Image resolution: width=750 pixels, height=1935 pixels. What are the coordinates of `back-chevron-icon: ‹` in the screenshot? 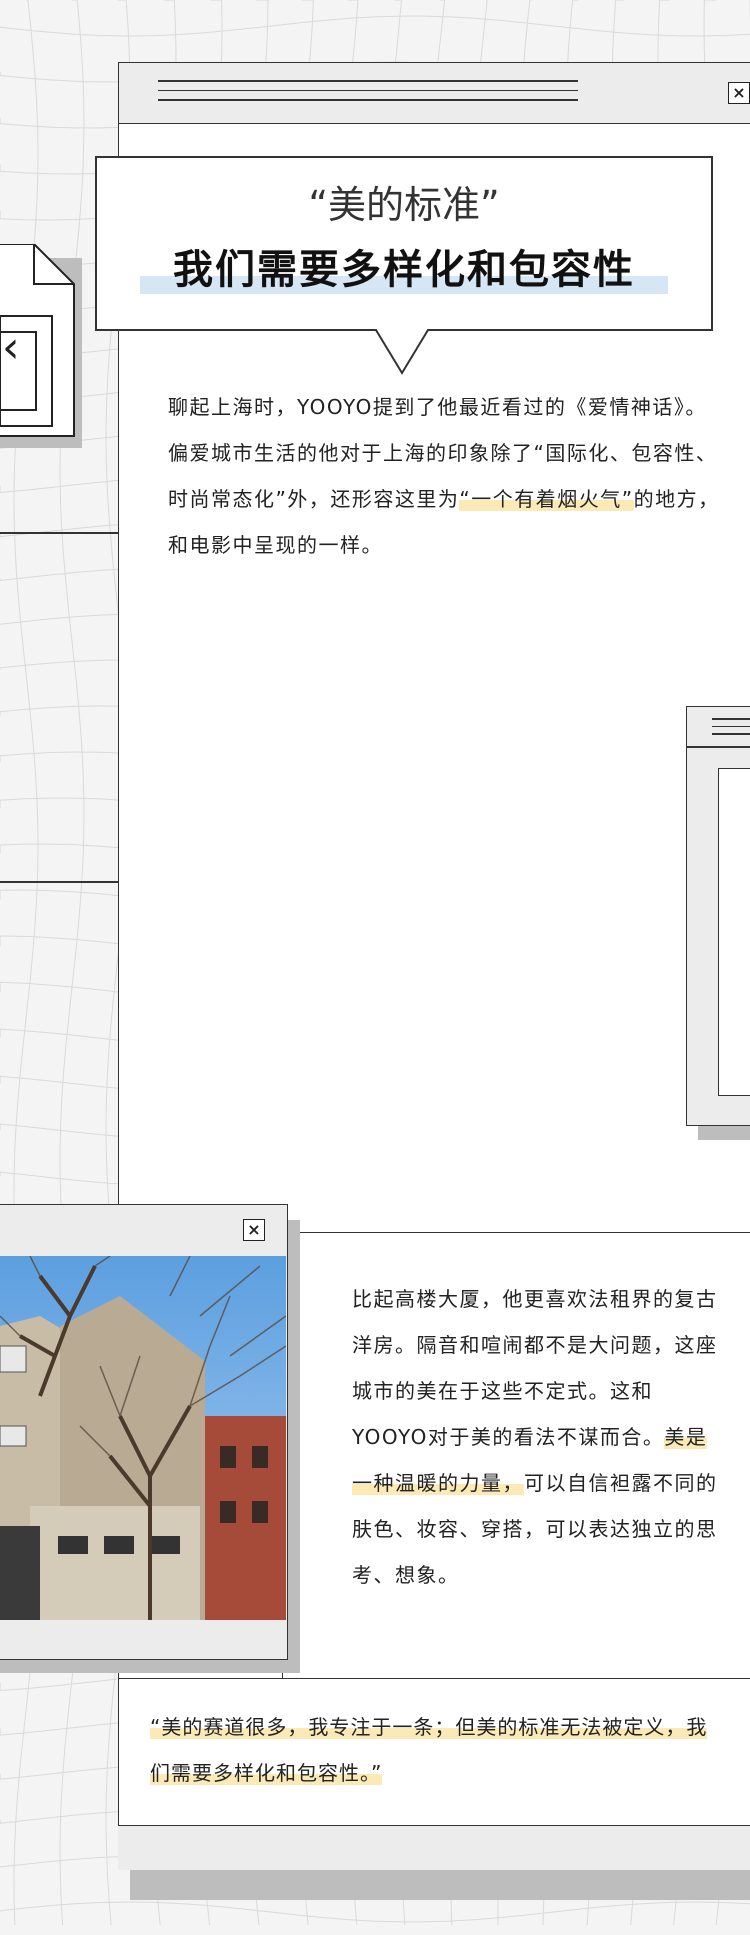 It's located at (11, 348).